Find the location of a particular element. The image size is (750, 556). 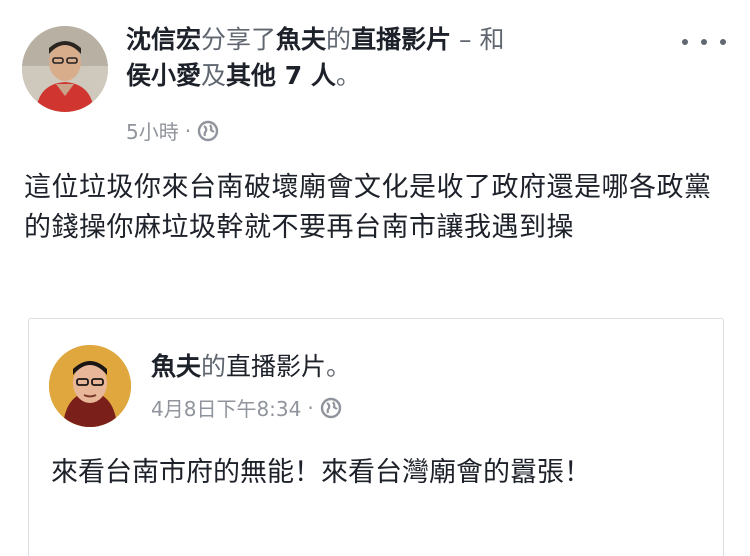

period-text: 。 is located at coordinates (348, 75).